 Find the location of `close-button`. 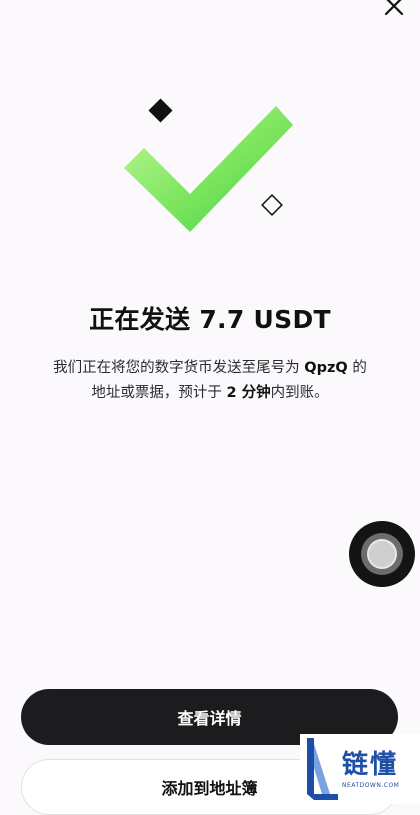

close-button is located at coordinates (394, 10).